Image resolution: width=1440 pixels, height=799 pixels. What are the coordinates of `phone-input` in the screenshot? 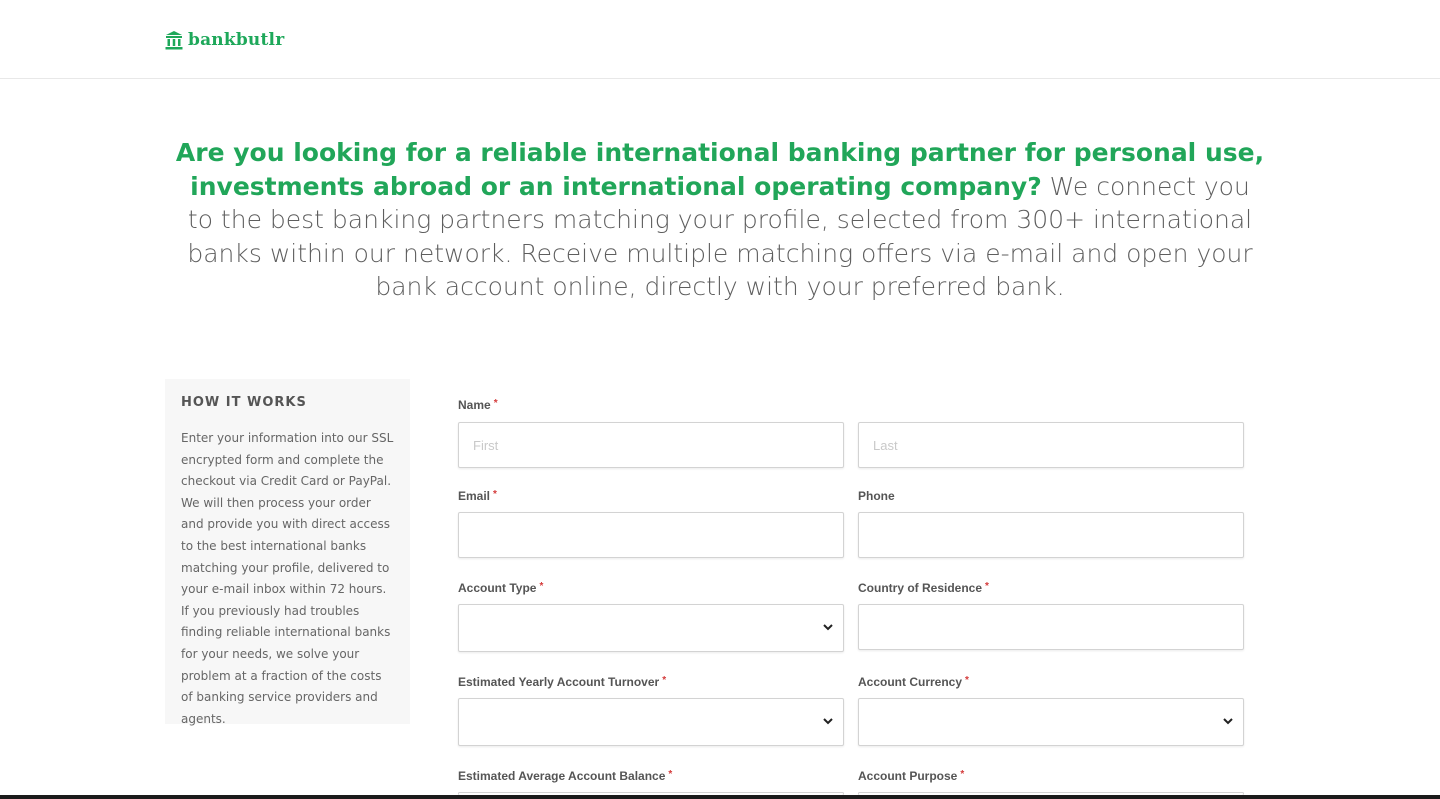 It's located at (1051, 535).